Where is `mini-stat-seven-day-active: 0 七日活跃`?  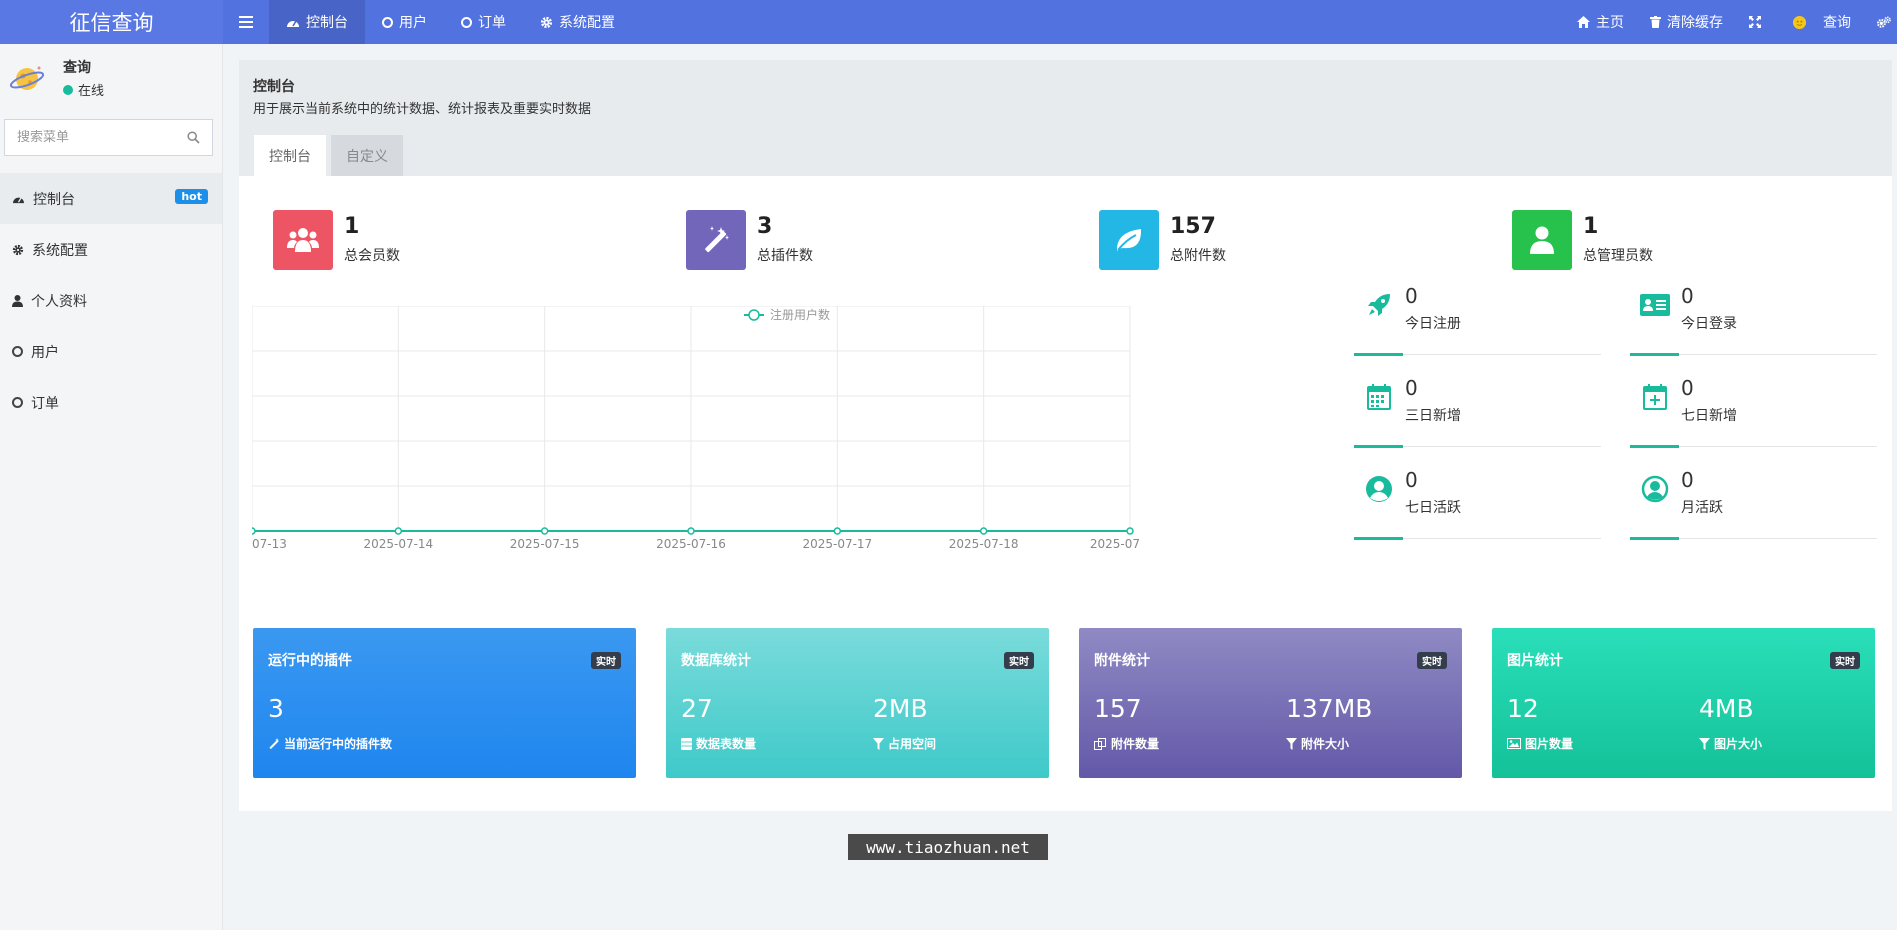
mini-stat-seven-day-active: 0 七日活跃 is located at coordinates (1477, 502).